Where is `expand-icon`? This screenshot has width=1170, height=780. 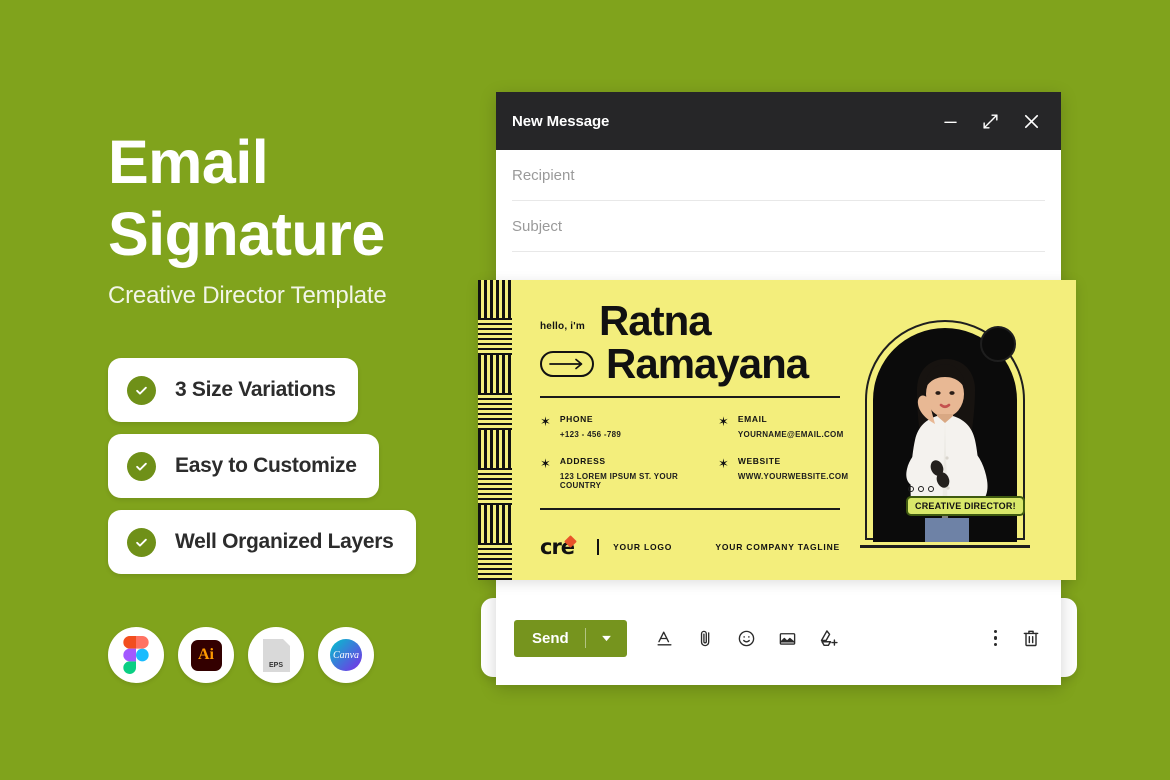
expand-icon is located at coordinates (990, 121).